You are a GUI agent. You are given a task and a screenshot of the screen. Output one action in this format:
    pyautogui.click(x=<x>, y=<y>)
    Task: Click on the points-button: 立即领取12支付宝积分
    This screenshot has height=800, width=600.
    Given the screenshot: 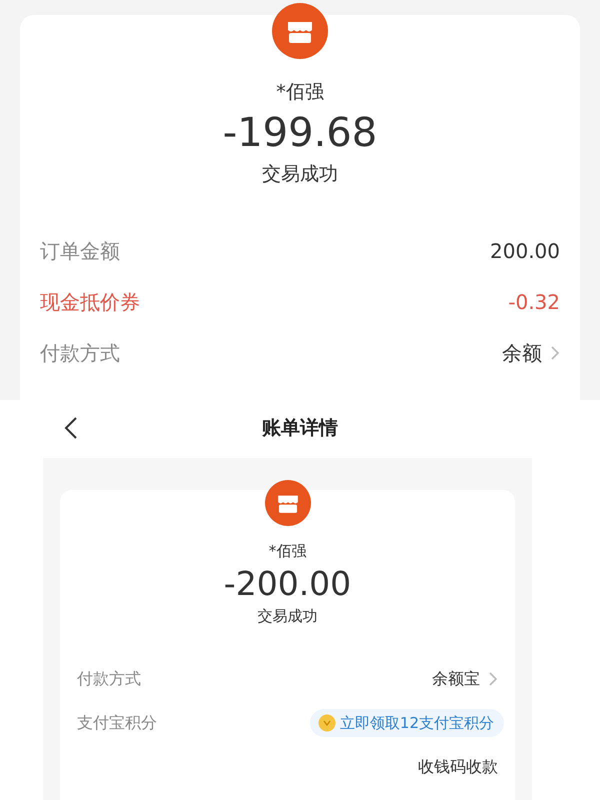 What is the action you would take?
    pyautogui.click(x=407, y=723)
    